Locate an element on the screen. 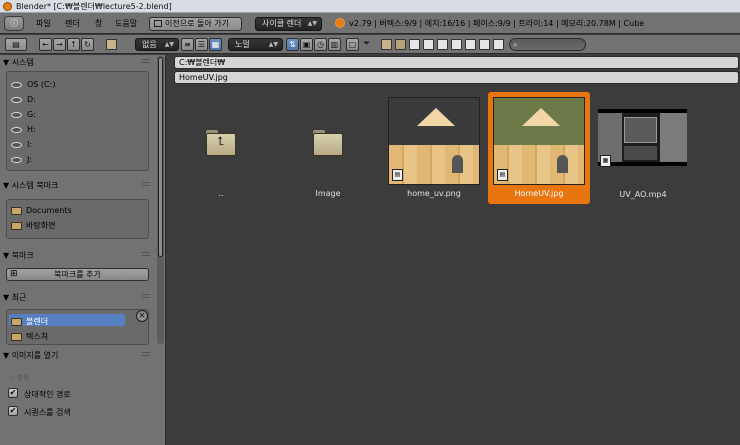  sort-alpha-icon: ⇅ is located at coordinates (292, 44).